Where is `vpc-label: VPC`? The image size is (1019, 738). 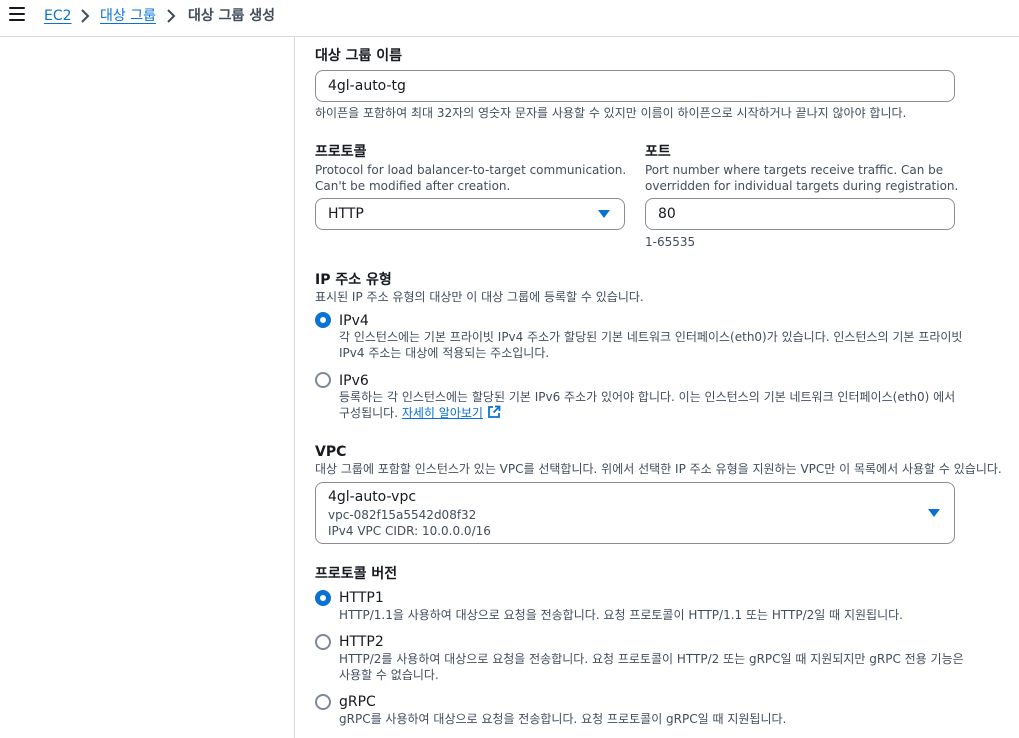 vpc-label: VPC is located at coordinates (331, 452).